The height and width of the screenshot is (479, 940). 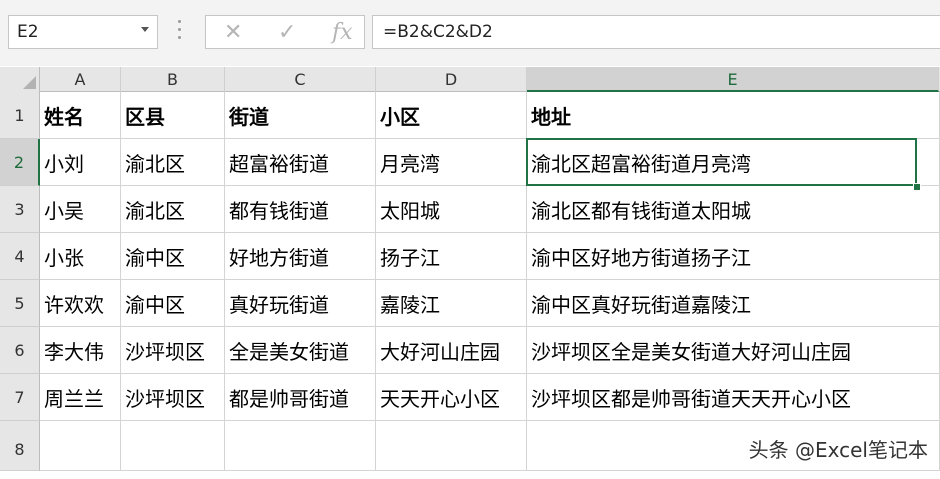 I want to click on drag-handle-icon, so click(x=180, y=32).